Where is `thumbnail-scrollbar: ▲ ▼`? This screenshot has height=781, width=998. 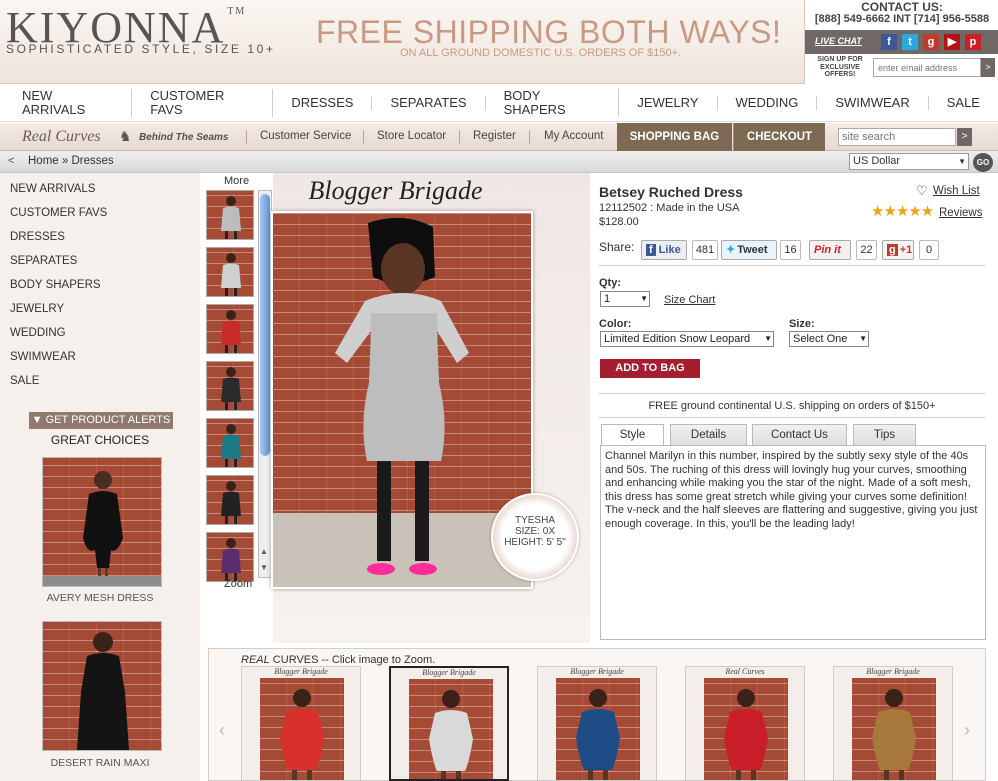 thumbnail-scrollbar: ▲ ▼ is located at coordinates (265, 384).